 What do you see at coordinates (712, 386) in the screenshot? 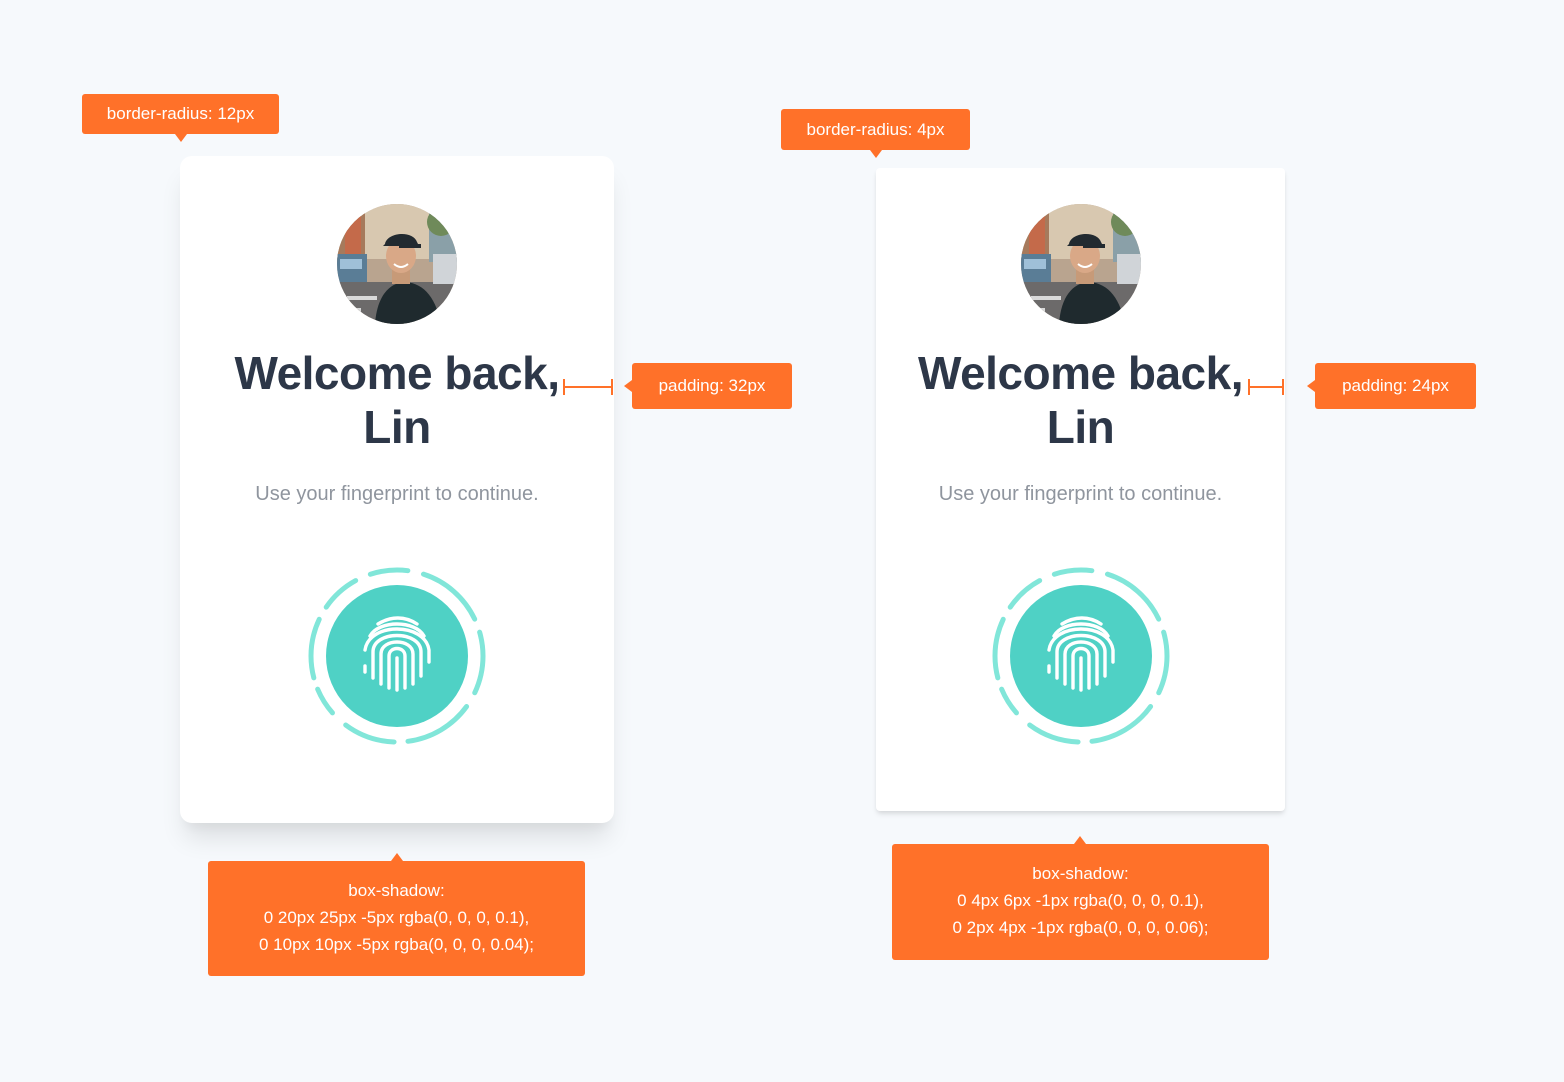
I see `annotation-padding-left: padding: 32px` at bounding box center [712, 386].